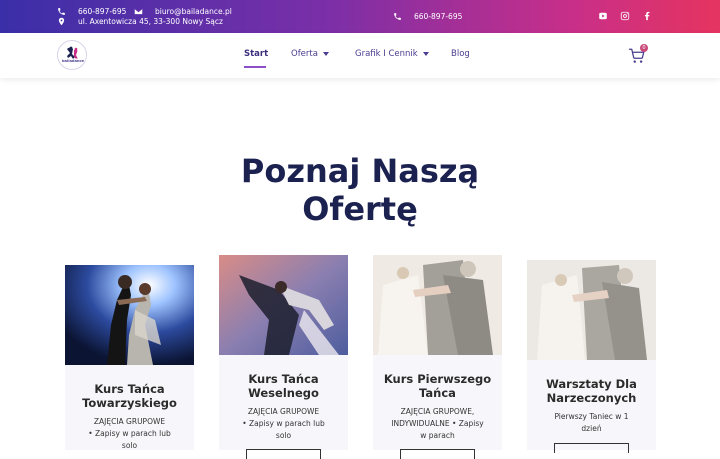 The width and height of the screenshot is (720, 459). Describe the element at coordinates (138, 11) in the screenshot. I see `envelope-icon` at that location.